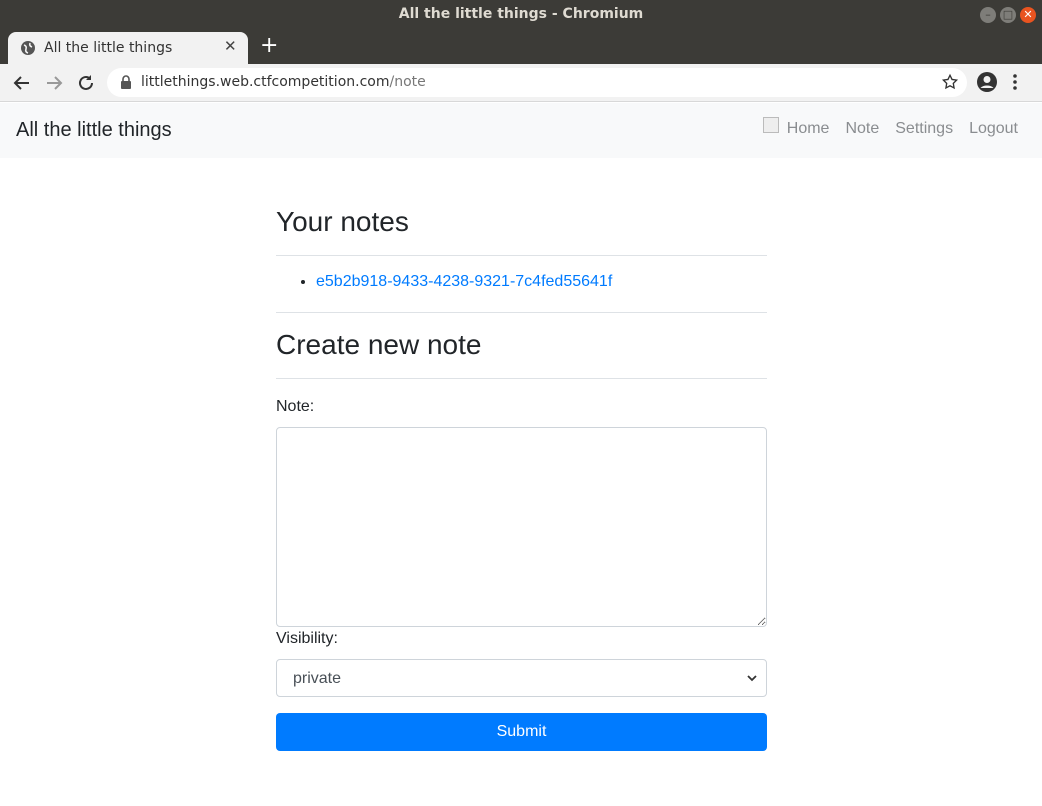  I want to click on tab-strip: All the little things ✕ +, so click(521, 47).